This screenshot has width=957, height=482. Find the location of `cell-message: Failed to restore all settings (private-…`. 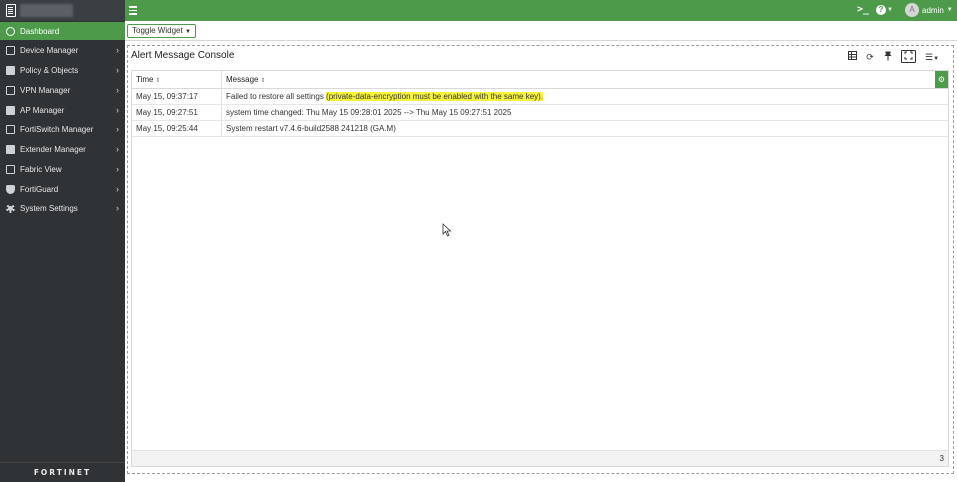

cell-message: Failed to restore all settings (private-… is located at coordinates (383, 97).